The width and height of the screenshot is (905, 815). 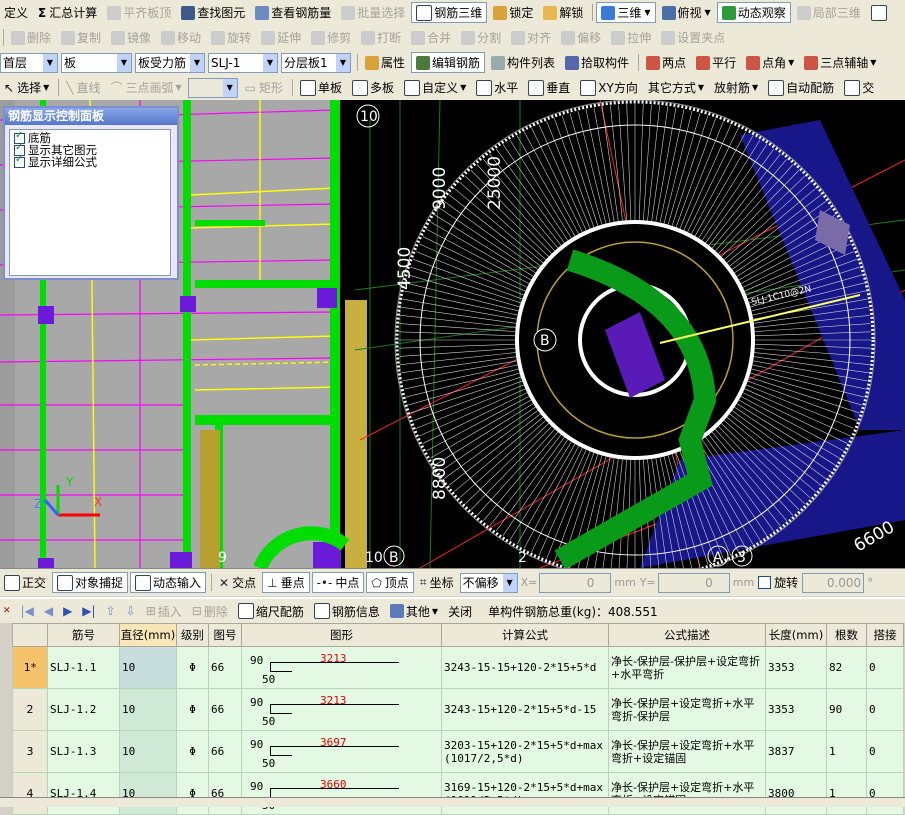 What do you see at coordinates (225, 635) in the screenshot?
I see `col-figure-no: 图号` at bounding box center [225, 635].